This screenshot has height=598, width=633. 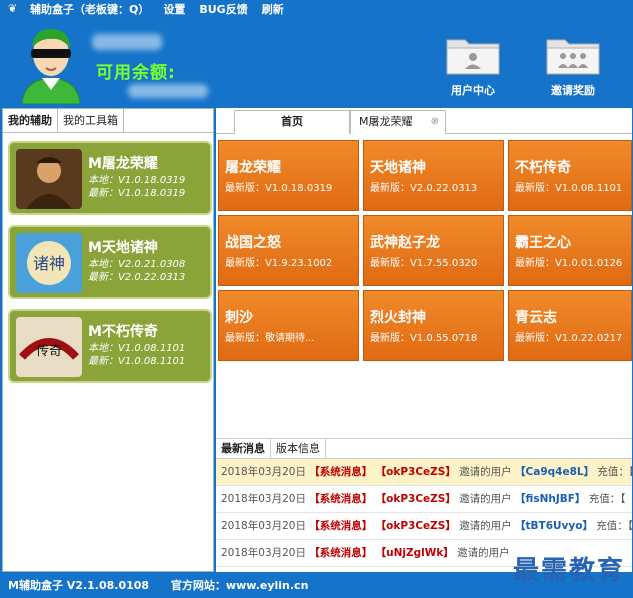 What do you see at coordinates (240, 585) in the screenshot?
I see `official-site-link: 官方网站：www.eylin.cn` at bounding box center [240, 585].